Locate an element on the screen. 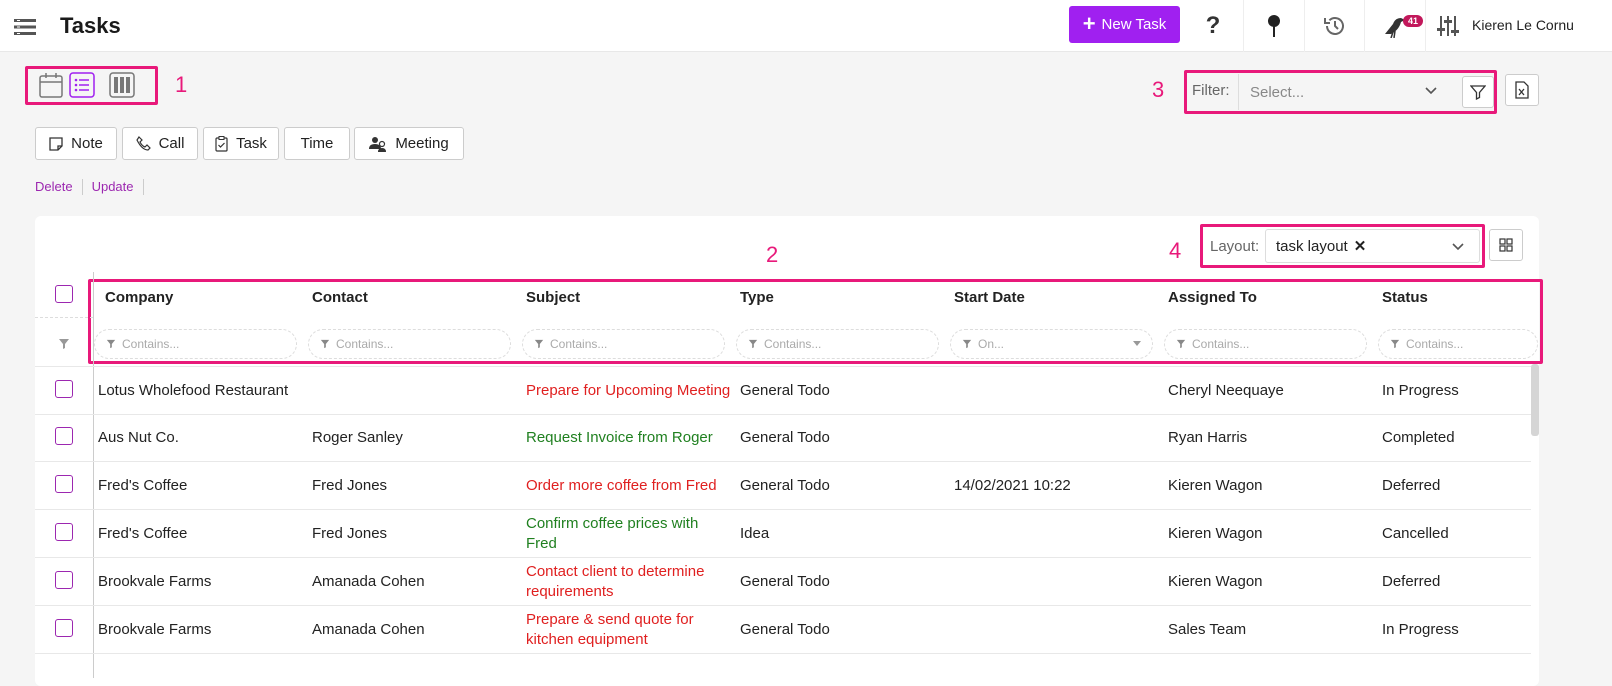 The height and width of the screenshot is (686, 1612). layout-select: task layout ✕ is located at coordinates (1372, 246).